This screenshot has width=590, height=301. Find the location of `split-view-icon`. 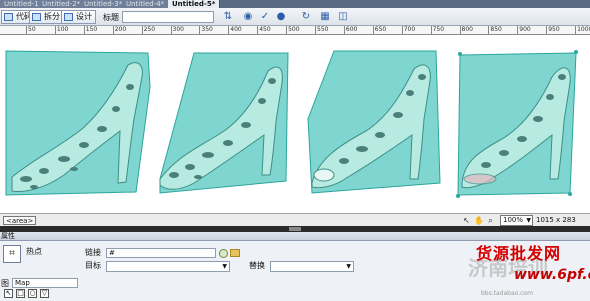

split-view-icon is located at coordinates (36, 17).